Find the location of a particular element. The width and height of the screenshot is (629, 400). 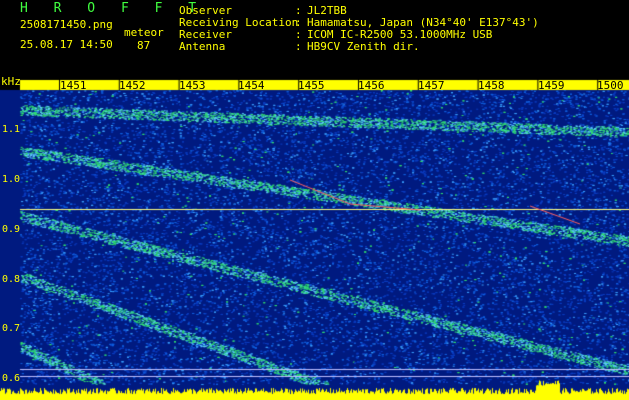

x-tick-label: 1456 is located at coordinates (371, 85).